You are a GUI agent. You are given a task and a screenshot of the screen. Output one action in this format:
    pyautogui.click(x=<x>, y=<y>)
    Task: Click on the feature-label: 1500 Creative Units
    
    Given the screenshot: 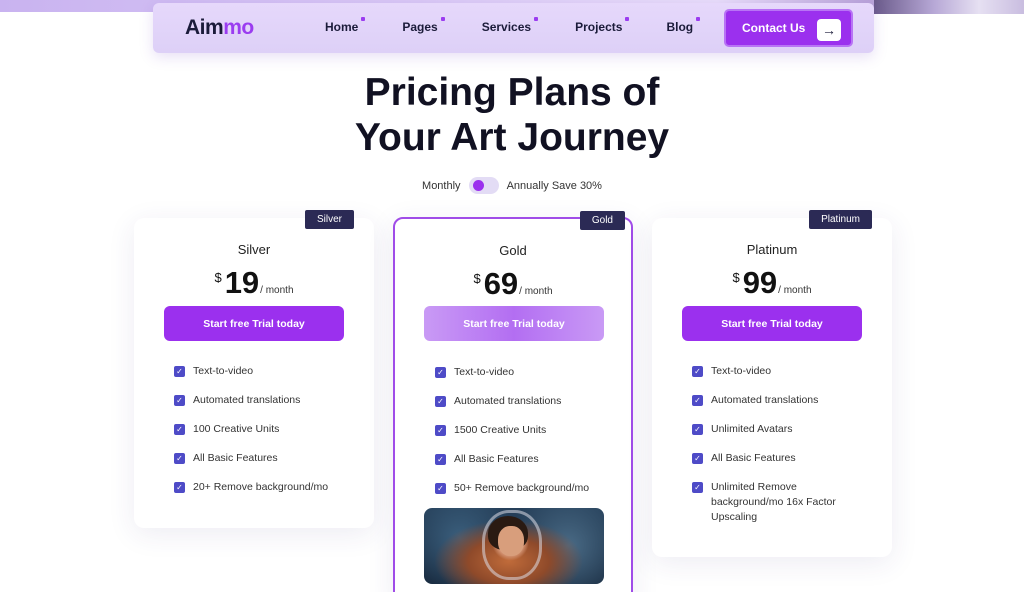 What is the action you would take?
    pyautogui.click(x=500, y=430)
    